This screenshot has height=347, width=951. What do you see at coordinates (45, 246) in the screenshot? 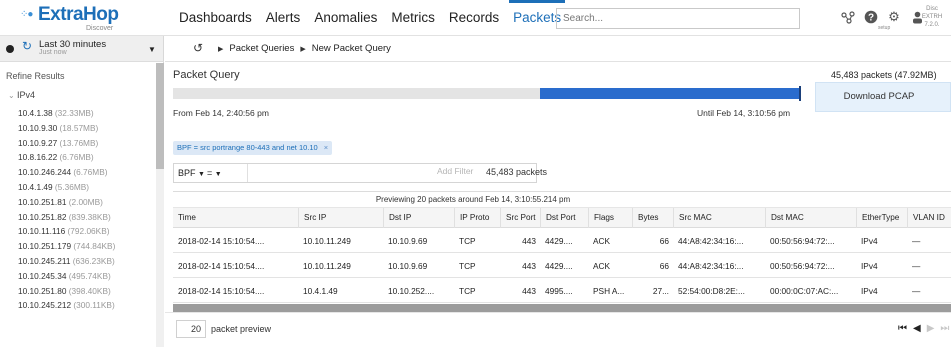
I see `ip-address: 10.10.251.179` at bounding box center [45, 246].